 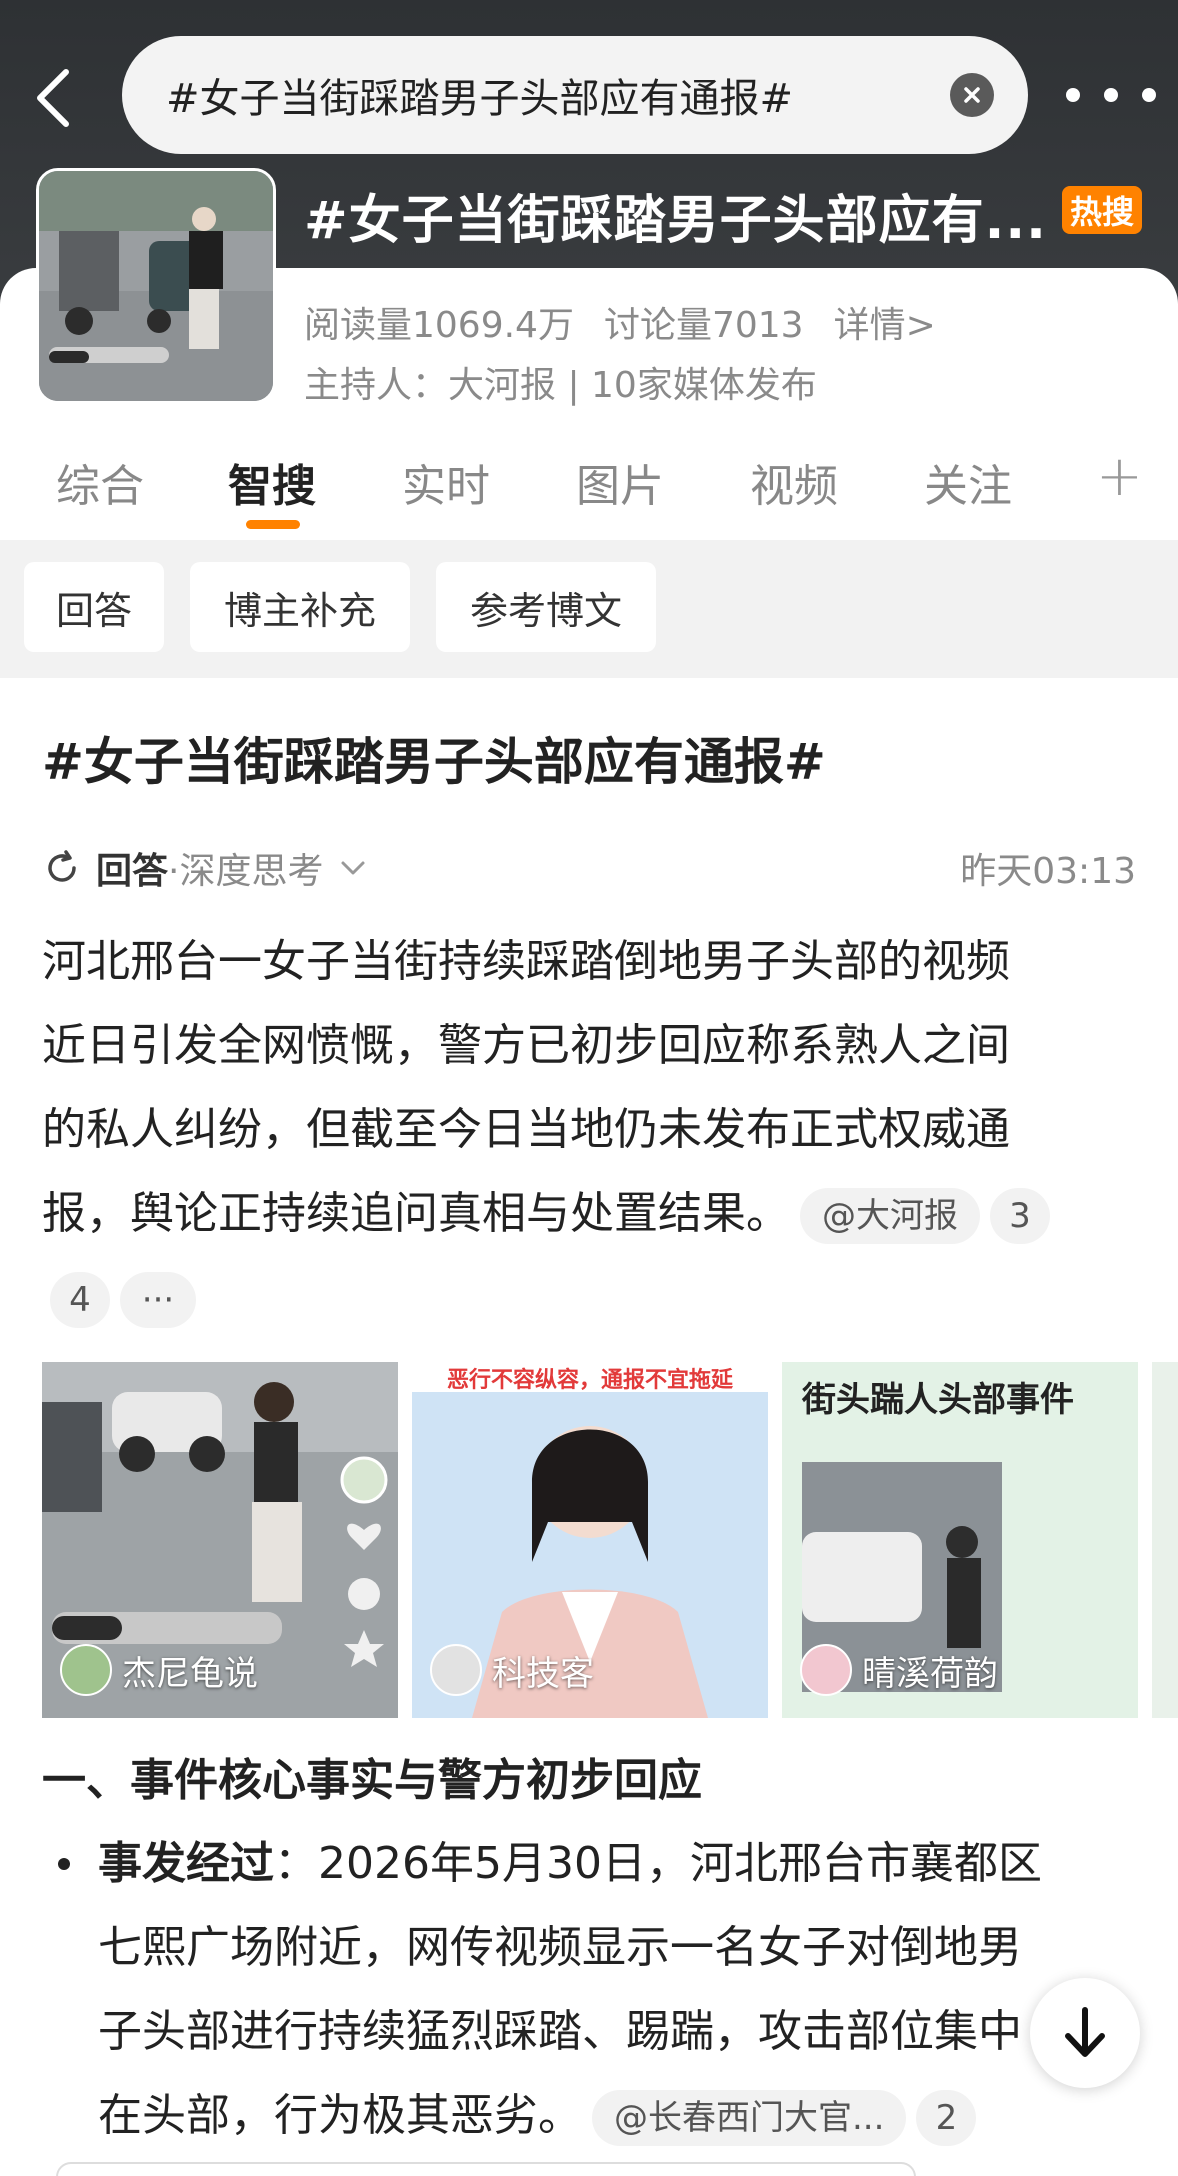 What do you see at coordinates (486, 2169) in the screenshot?
I see `bottom-input-pill` at bounding box center [486, 2169].